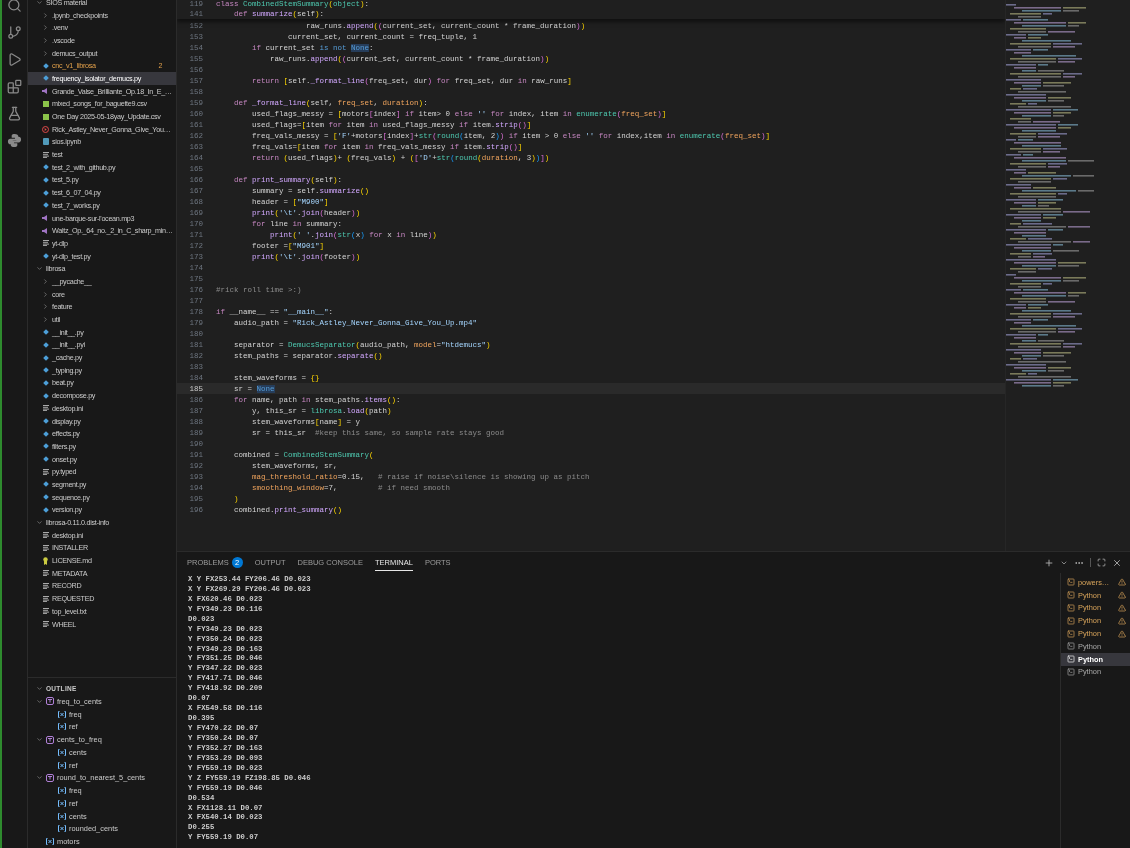 The image size is (1130, 848). Describe the element at coordinates (14, 6) in the screenshot. I see `search-icon` at that location.